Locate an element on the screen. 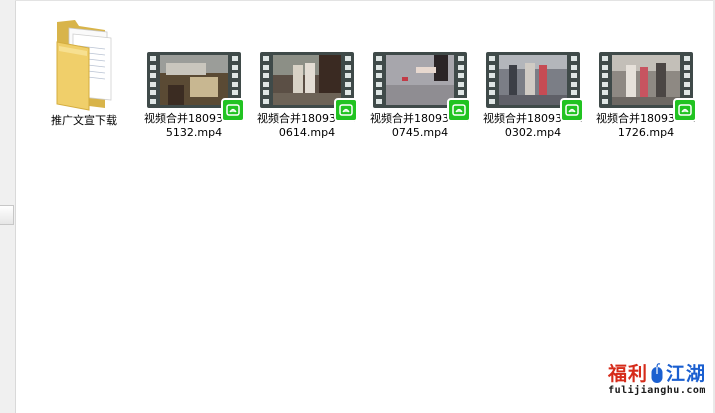 The width and height of the screenshot is (715, 413). site-watermark: 福利 江湖 fulijianghu.com is located at coordinates (657, 385).